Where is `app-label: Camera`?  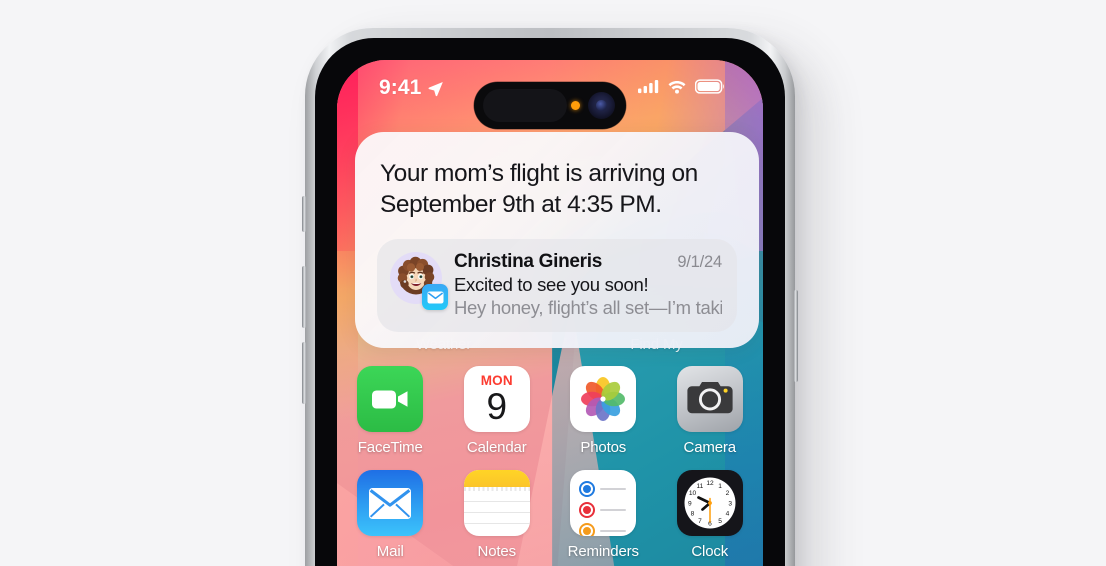 app-label: Camera is located at coordinates (710, 447).